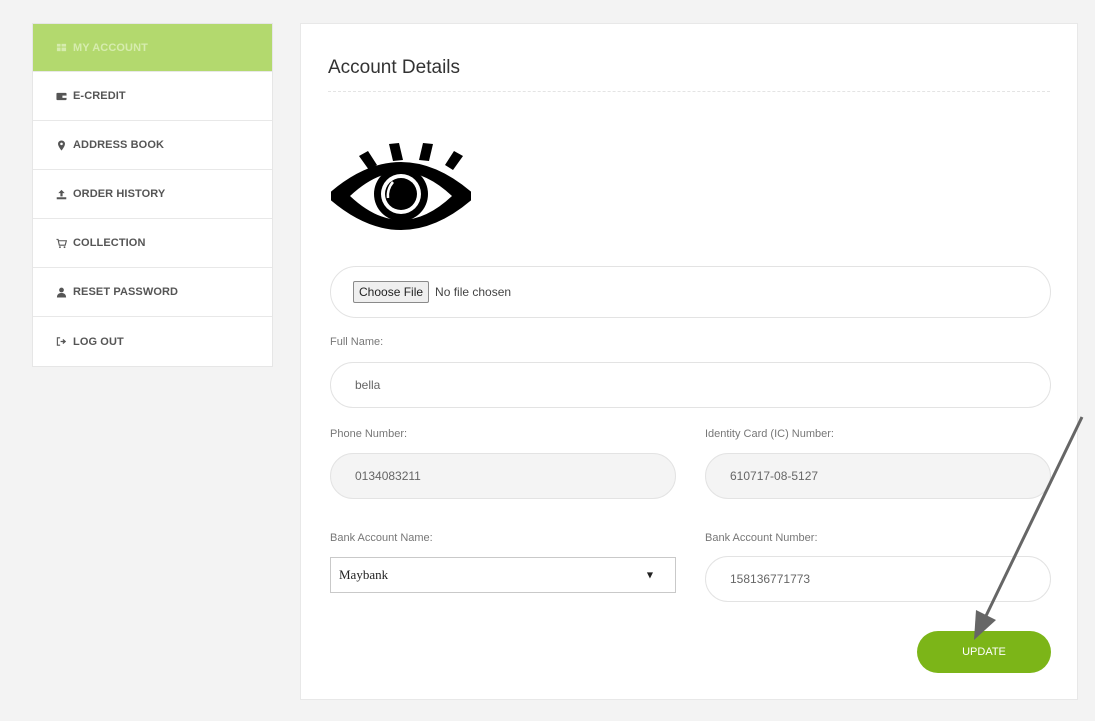  I want to click on full-name-field: bella, so click(690, 385).